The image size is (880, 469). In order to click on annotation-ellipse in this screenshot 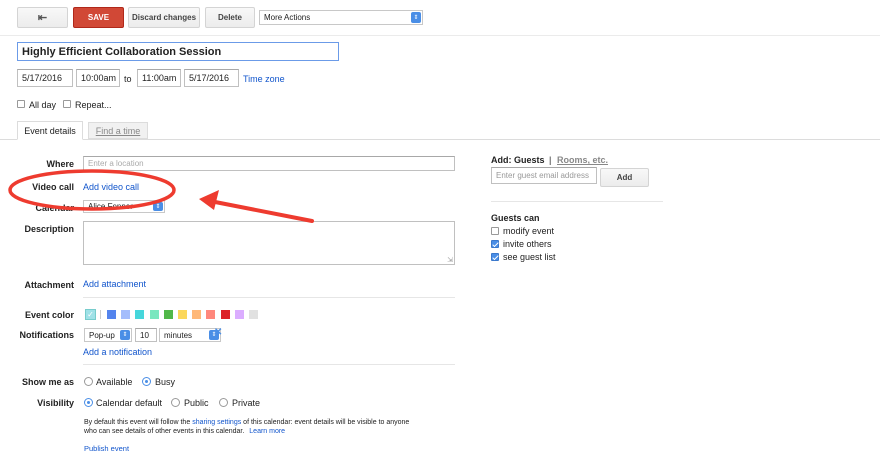, I will do `click(92, 190)`.